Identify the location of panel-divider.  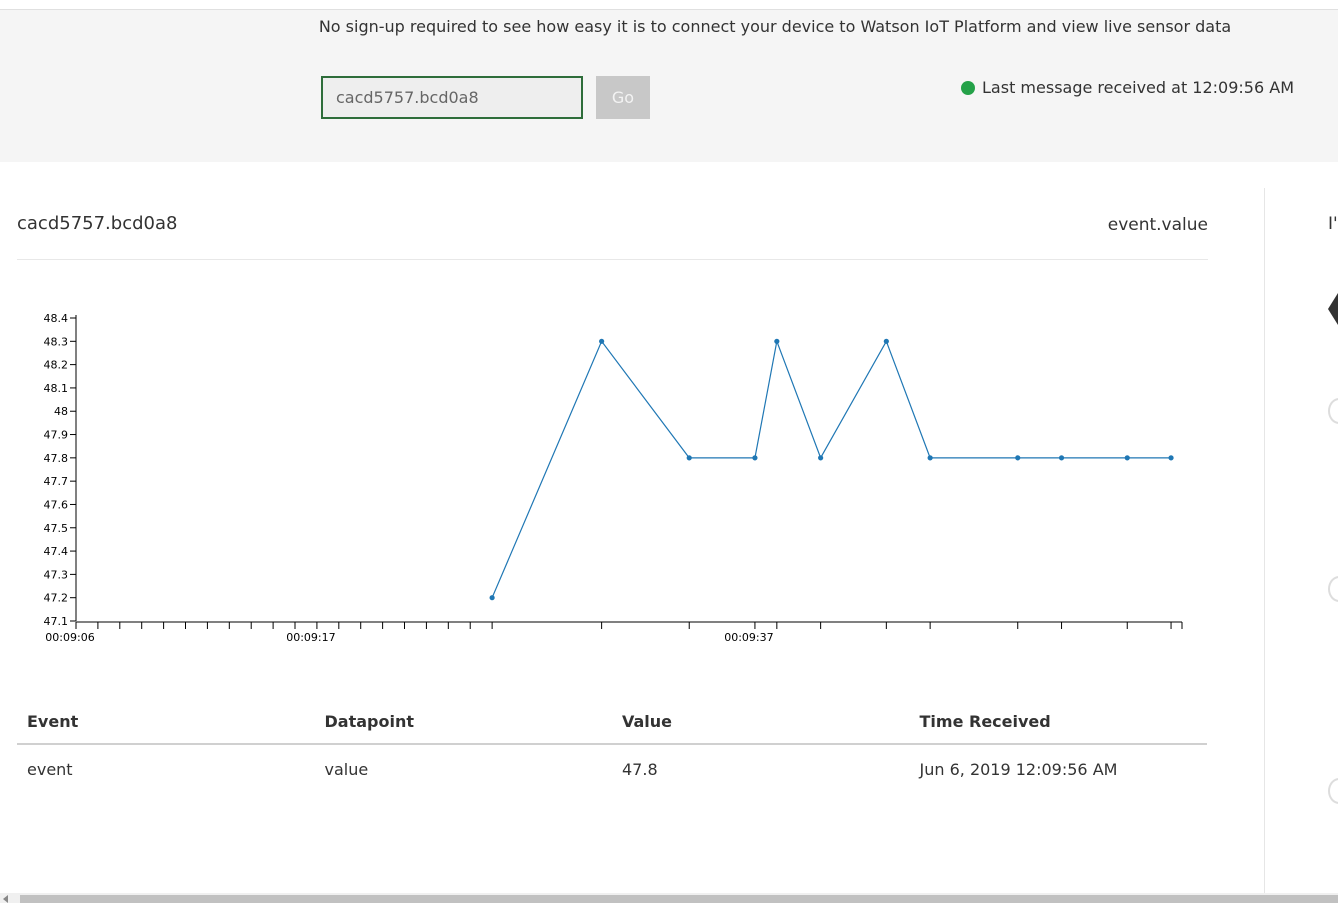
(1264, 540).